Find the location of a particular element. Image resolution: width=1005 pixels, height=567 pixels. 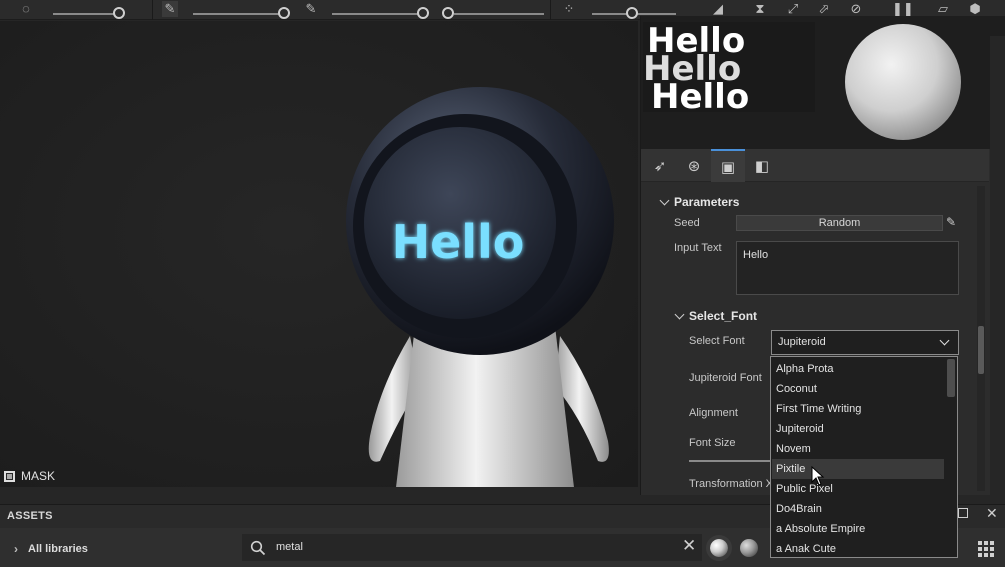

pencil-icon: ✎ is located at coordinates (953, 223).